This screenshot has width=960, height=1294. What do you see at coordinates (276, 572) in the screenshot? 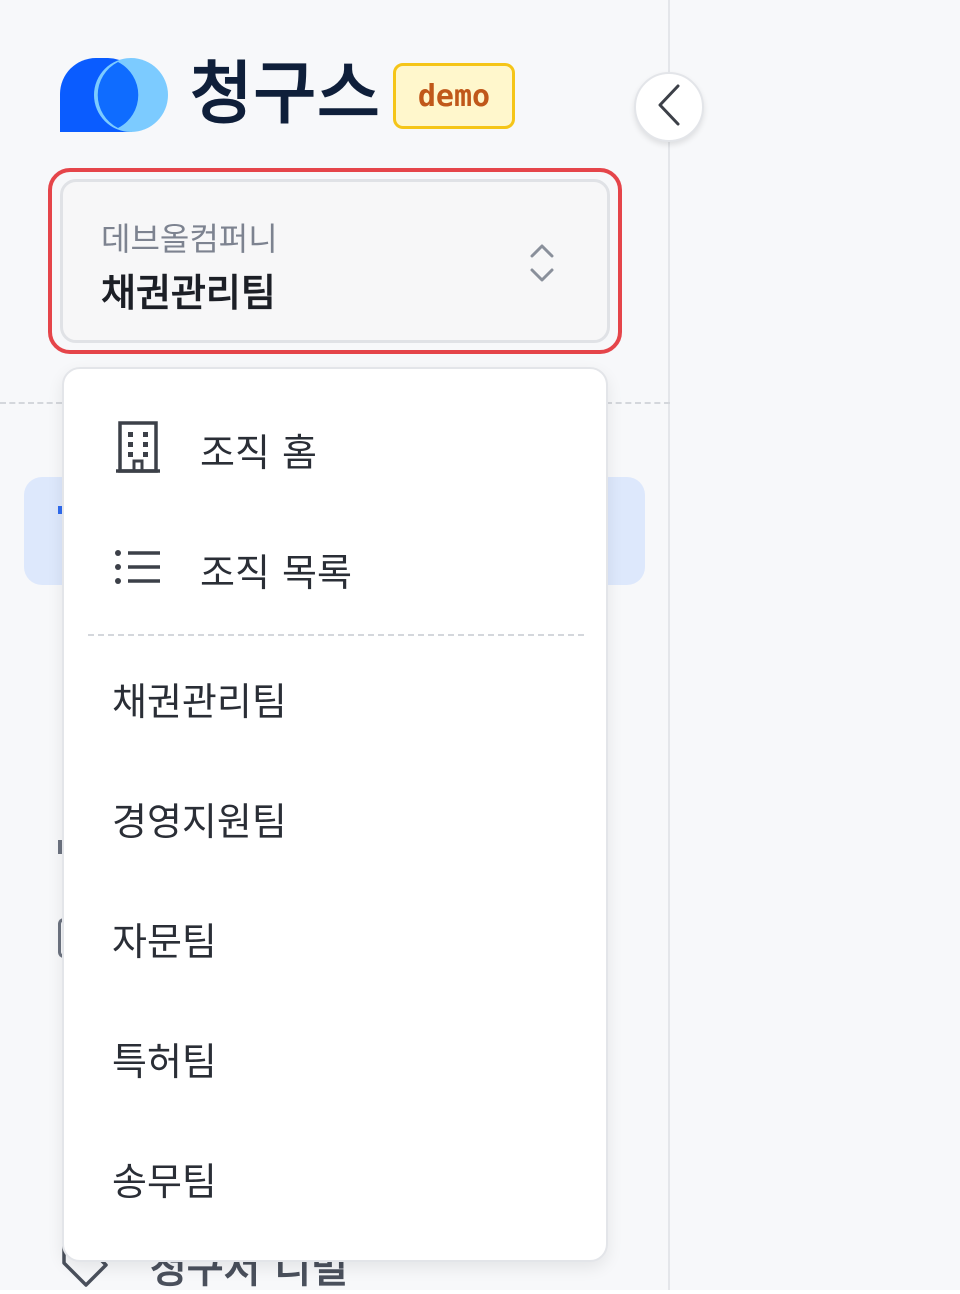
I see `menu-item-label: 조직 목록` at bounding box center [276, 572].